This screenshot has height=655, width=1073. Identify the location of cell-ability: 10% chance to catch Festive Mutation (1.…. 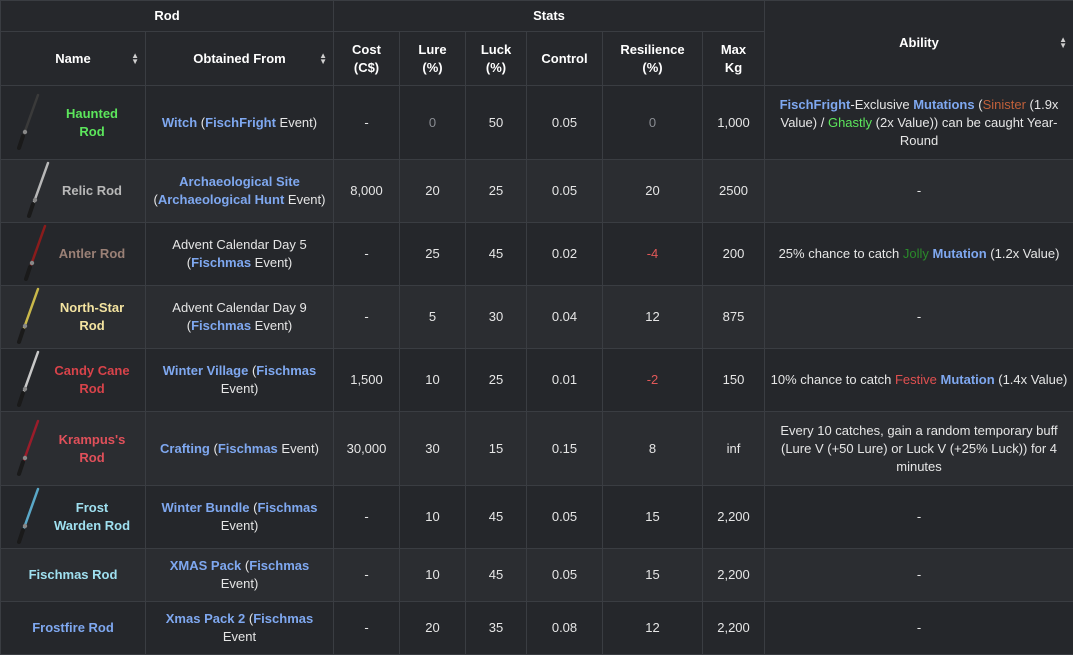
(919, 380).